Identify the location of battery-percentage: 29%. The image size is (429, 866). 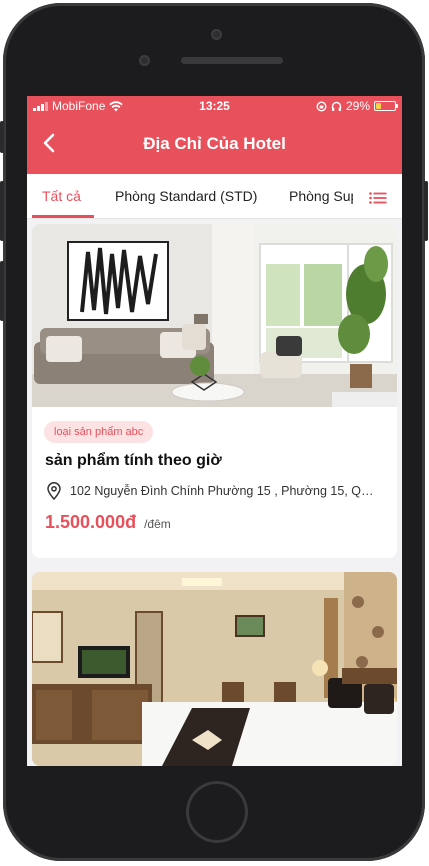
(357, 106).